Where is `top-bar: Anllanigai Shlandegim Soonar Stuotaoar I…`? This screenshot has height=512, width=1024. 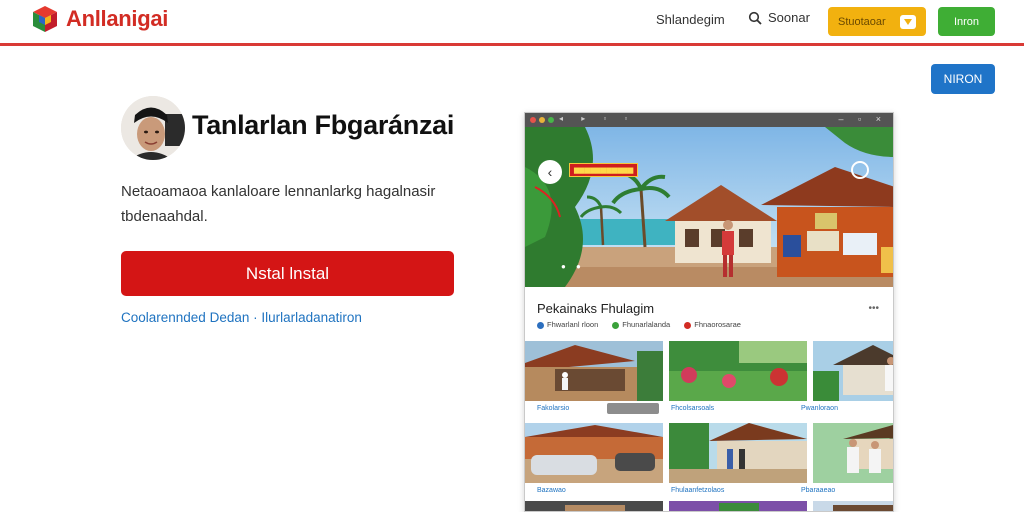
top-bar: Anllanigai Shlandegim Soonar Stuotaoar I… is located at coordinates (512, 23).